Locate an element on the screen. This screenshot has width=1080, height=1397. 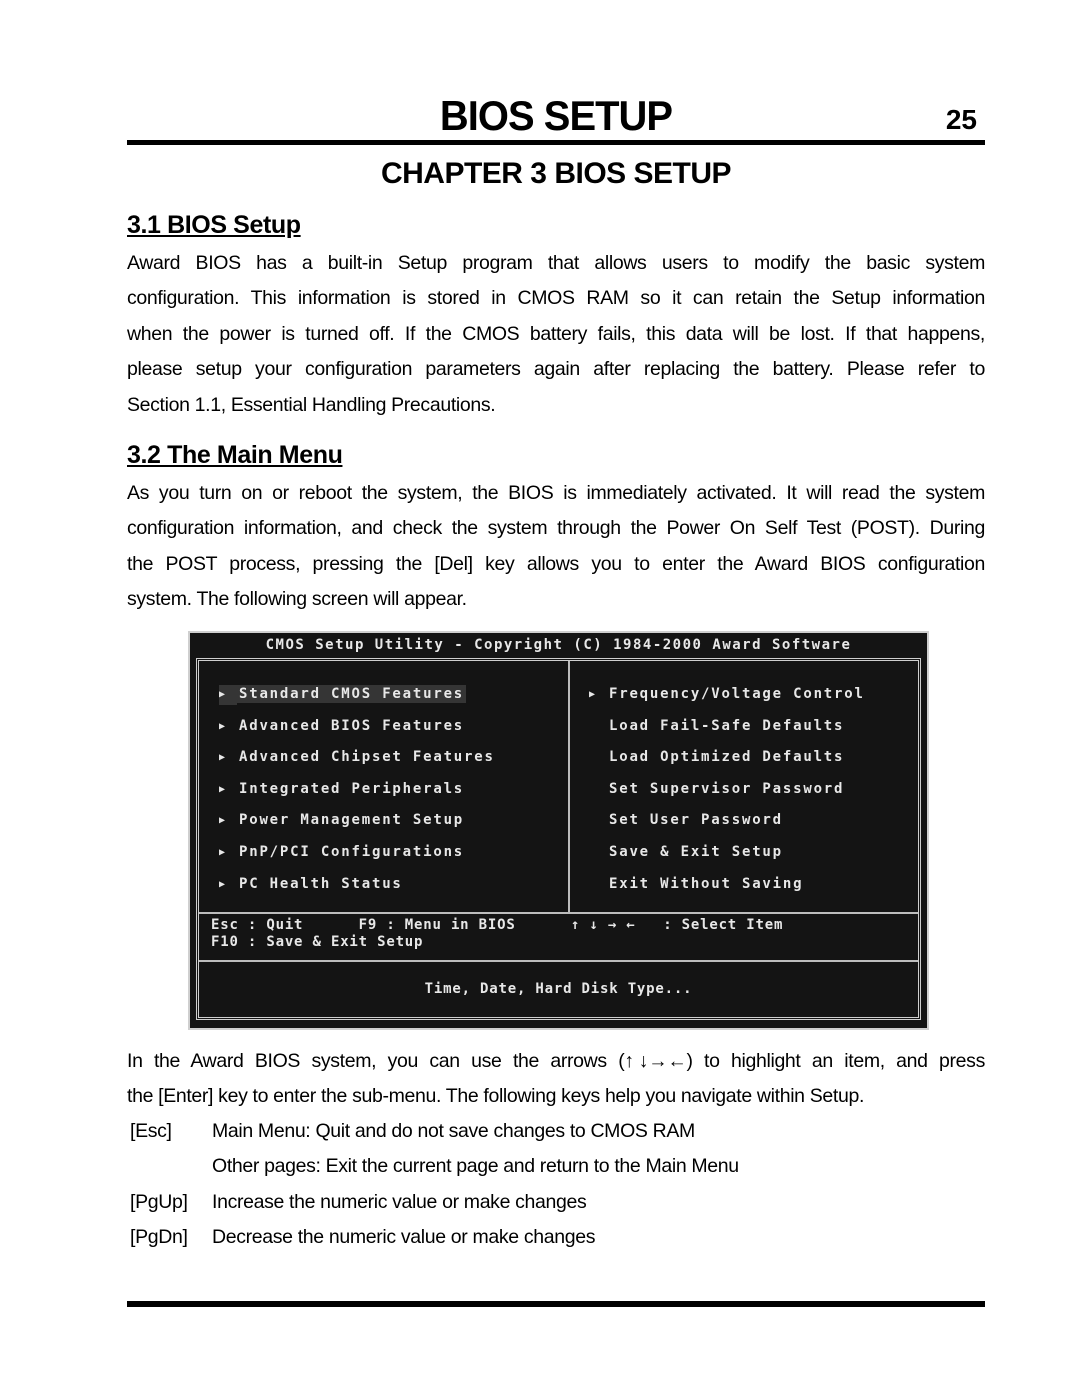
running-title: BIOS SETUP is located at coordinates (556, 115).